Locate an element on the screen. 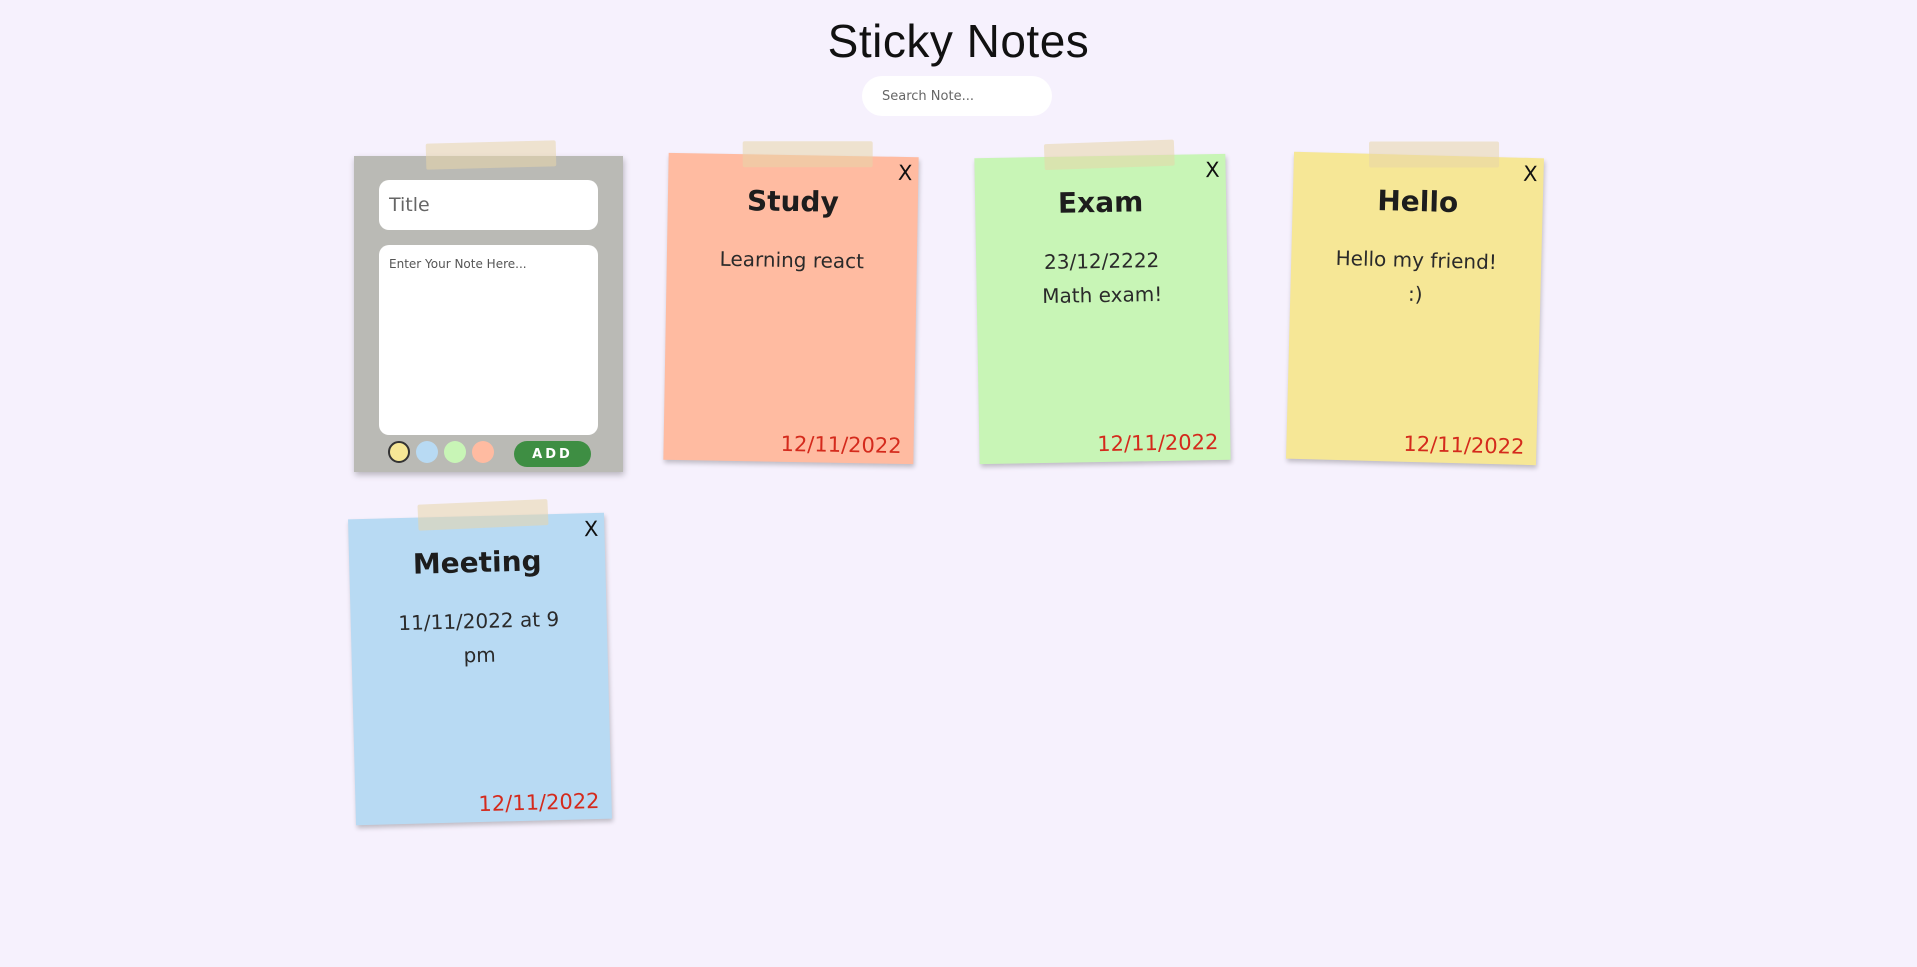  note-card: X Hello Hello my friend! :) 12/11/2022 is located at coordinates (1415, 303).